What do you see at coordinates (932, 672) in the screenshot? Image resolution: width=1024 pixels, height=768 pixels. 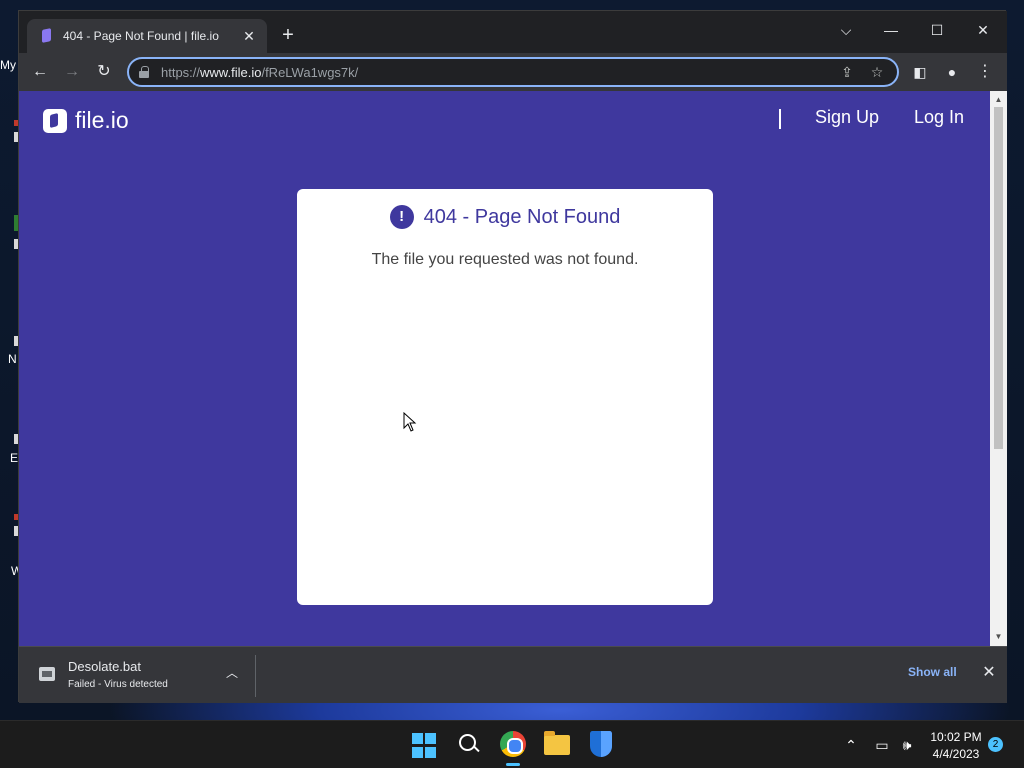 I see `show-all-button: Show all` at bounding box center [932, 672].